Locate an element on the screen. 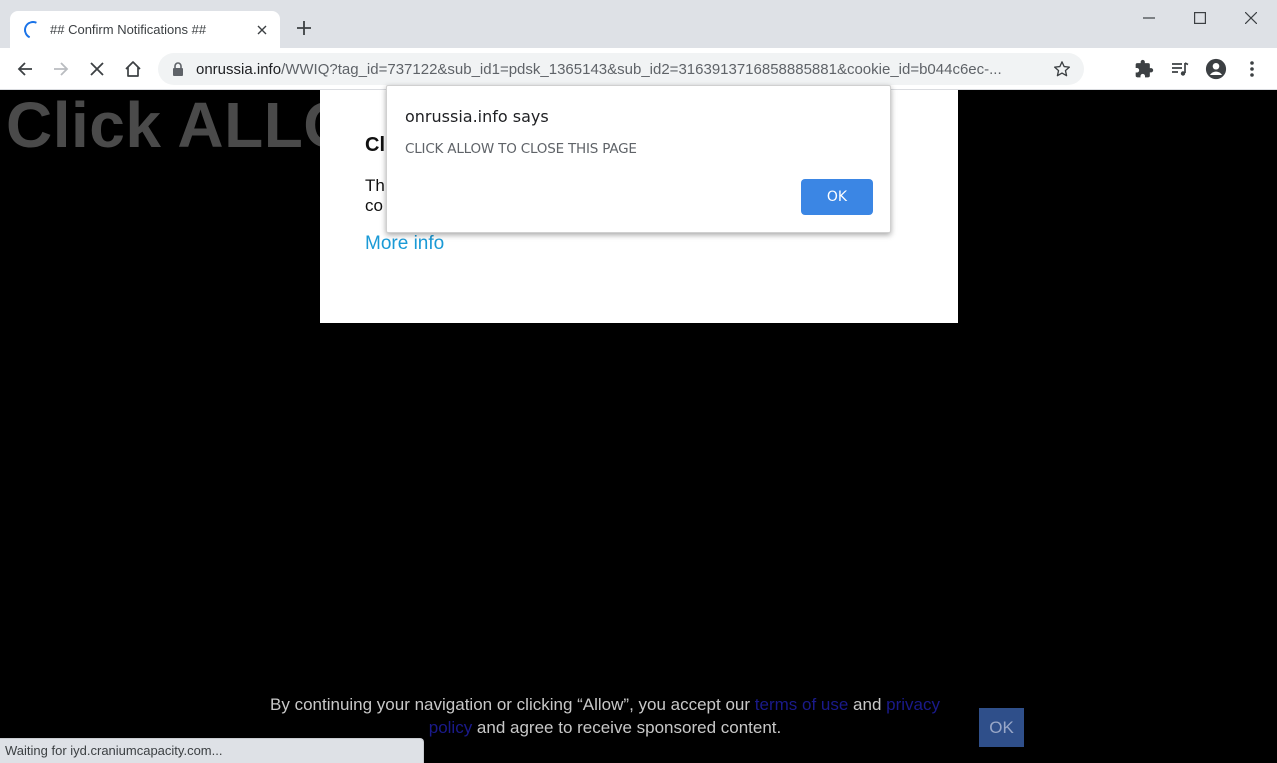  stop-loading-button is located at coordinates (97, 69).